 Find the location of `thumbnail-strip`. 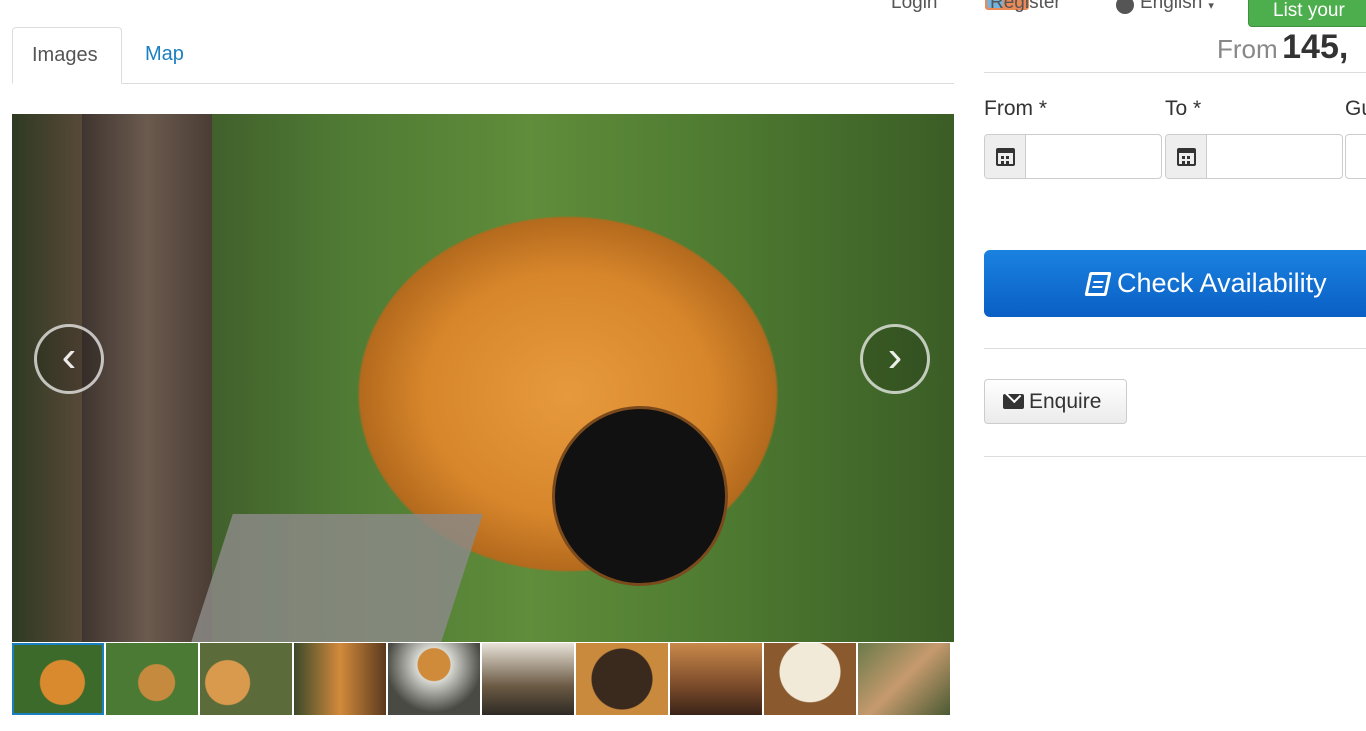

thumbnail-strip is located at coordinates (483, 679).